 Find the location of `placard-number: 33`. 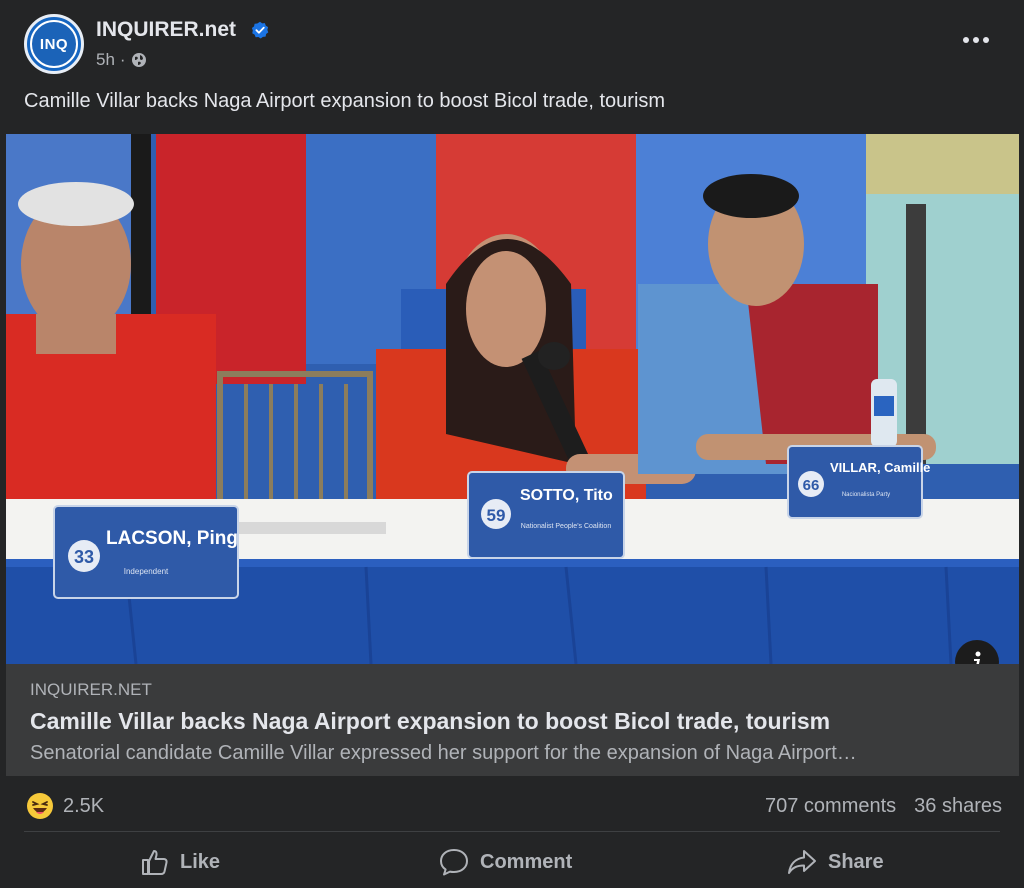

placard-number: 33 is located at coordinates (84, 557).